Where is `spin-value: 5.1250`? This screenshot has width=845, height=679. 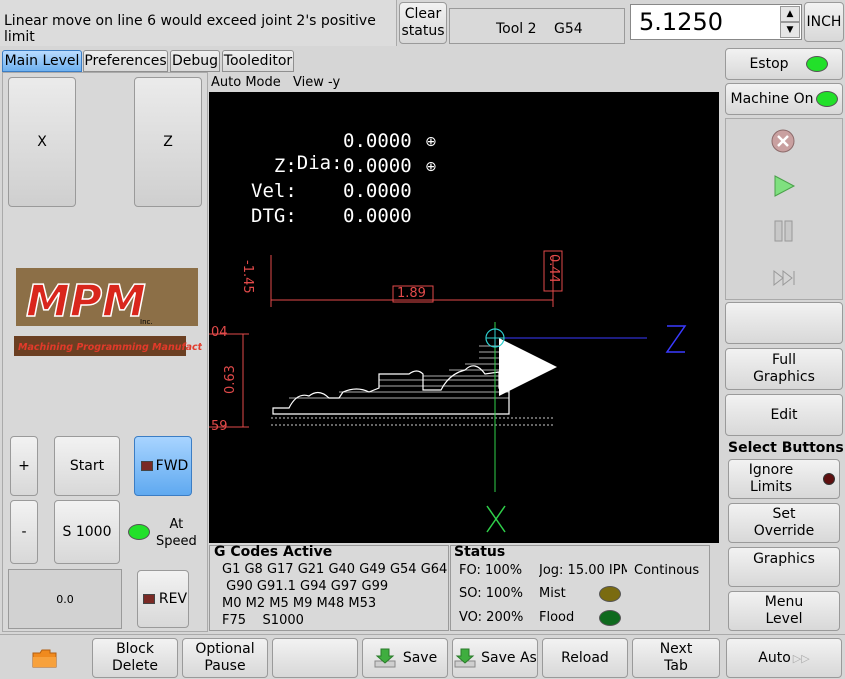 spin-value: 5.1250 is located at coordinates (681, 22).